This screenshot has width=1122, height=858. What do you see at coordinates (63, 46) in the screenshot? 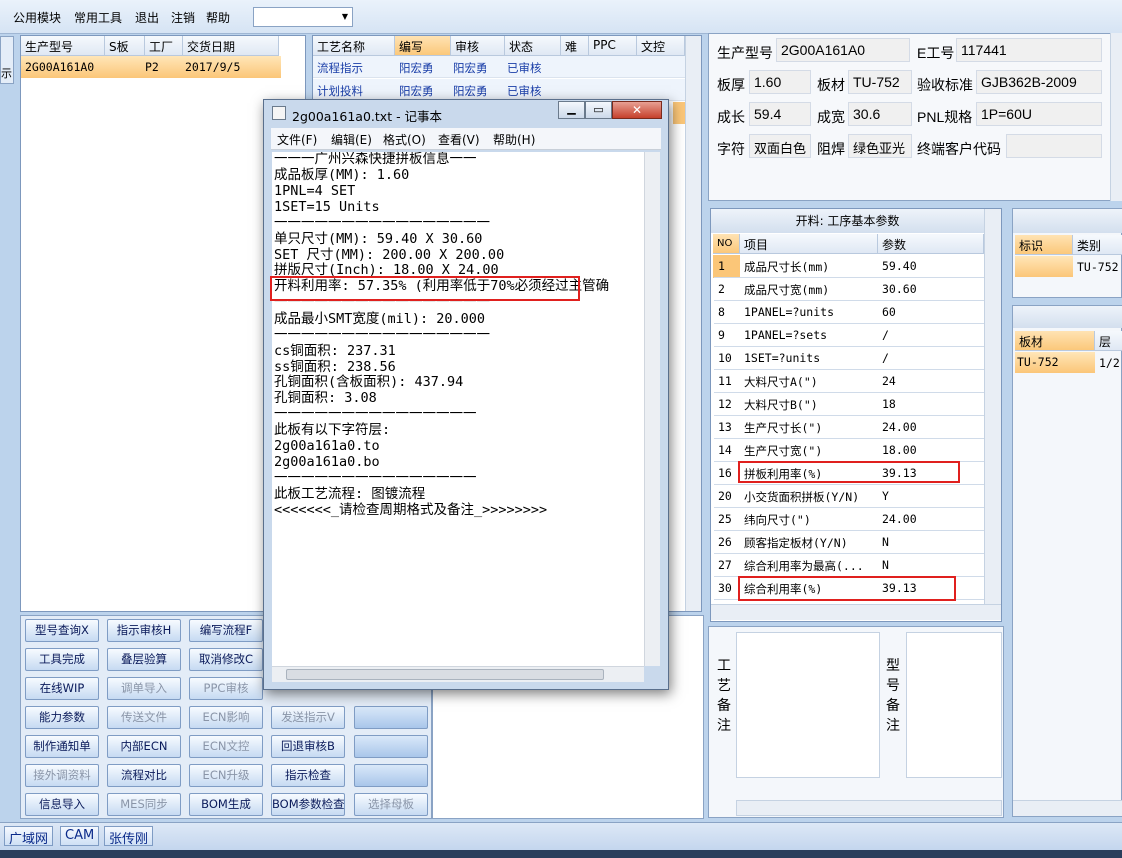
I see `col-model: 生产型号` at bounding box center [63, 46].